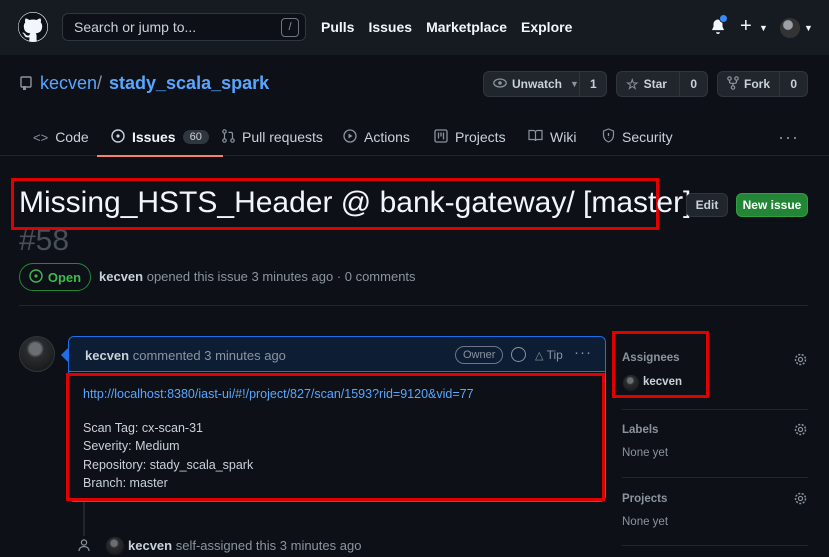  Describe the element at coordinates (143, 428) in the screenshot. I see `scan-tag-line: Scan Tag: cx-scan-31` at that location.